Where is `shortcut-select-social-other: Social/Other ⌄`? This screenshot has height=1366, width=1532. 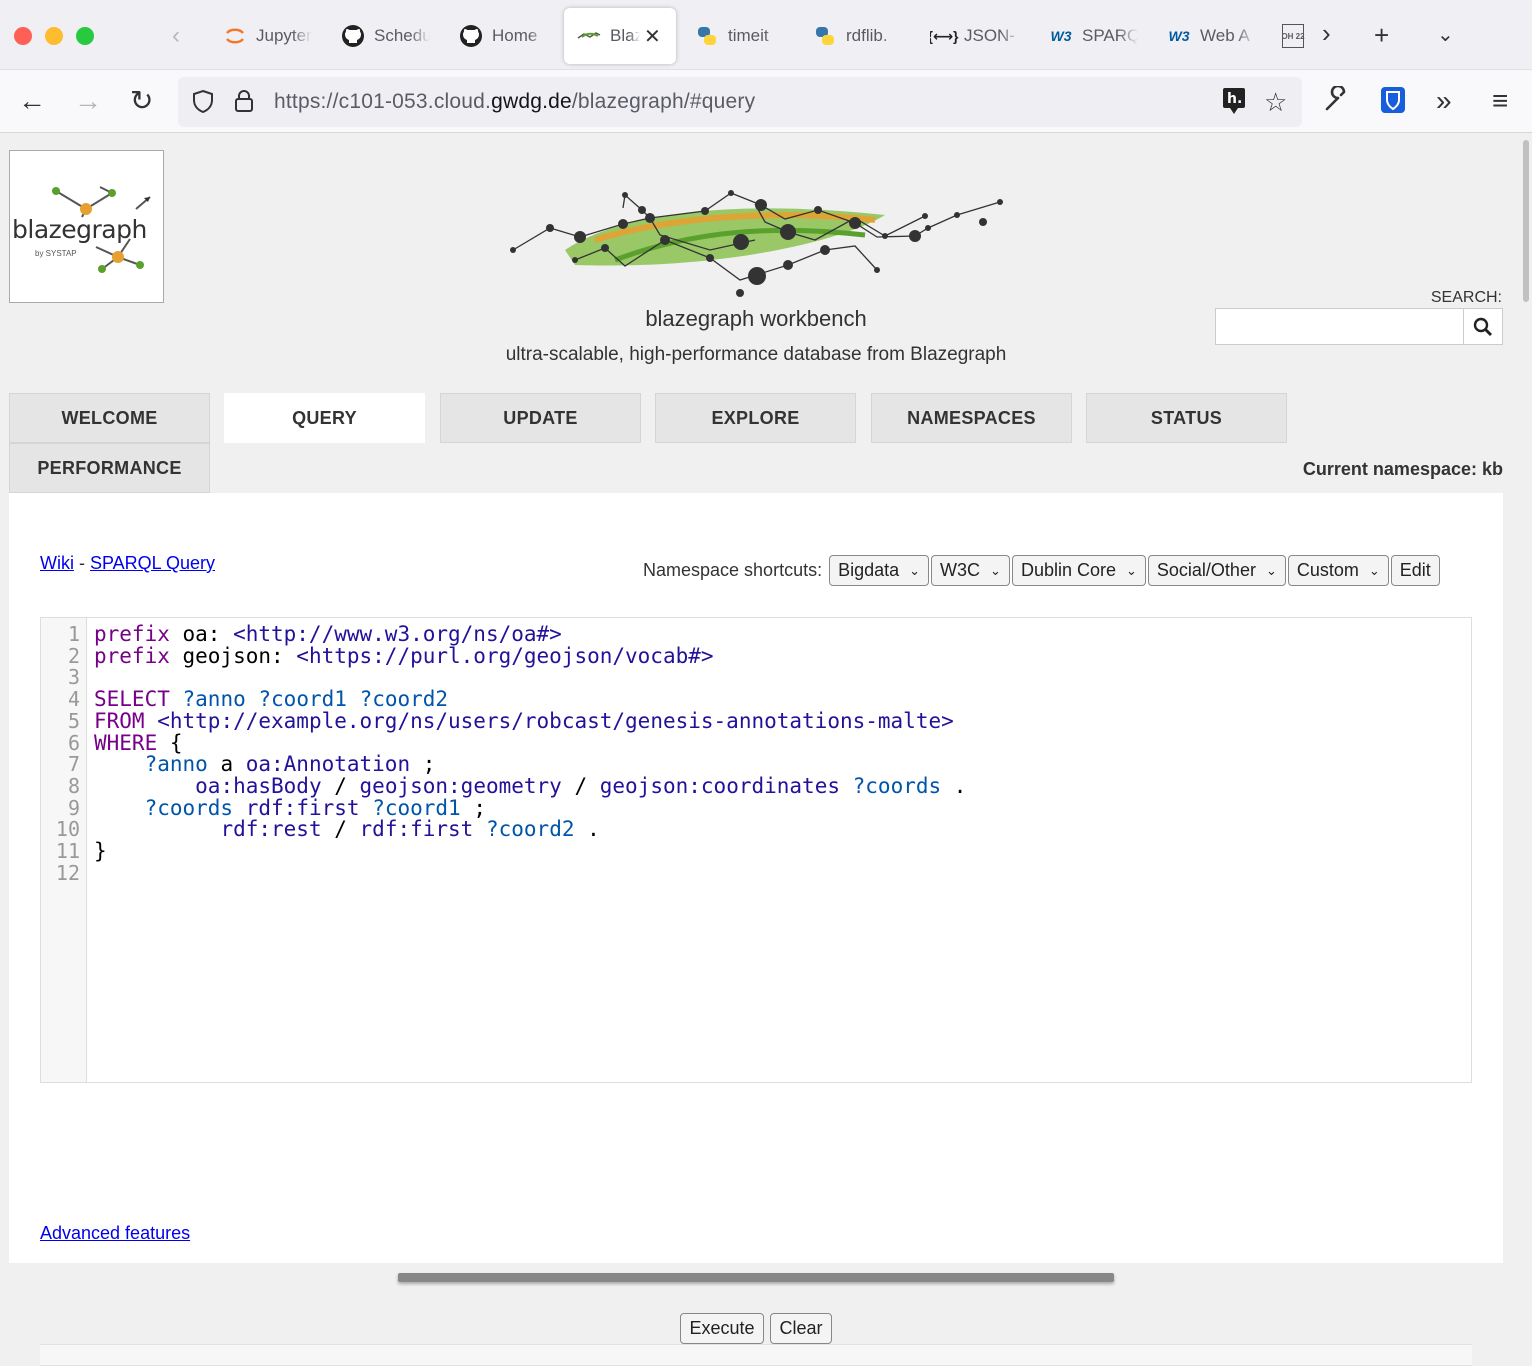 shortcut-select-social-other: Social/Other ⌄ is located at coordinates (1216, 570).